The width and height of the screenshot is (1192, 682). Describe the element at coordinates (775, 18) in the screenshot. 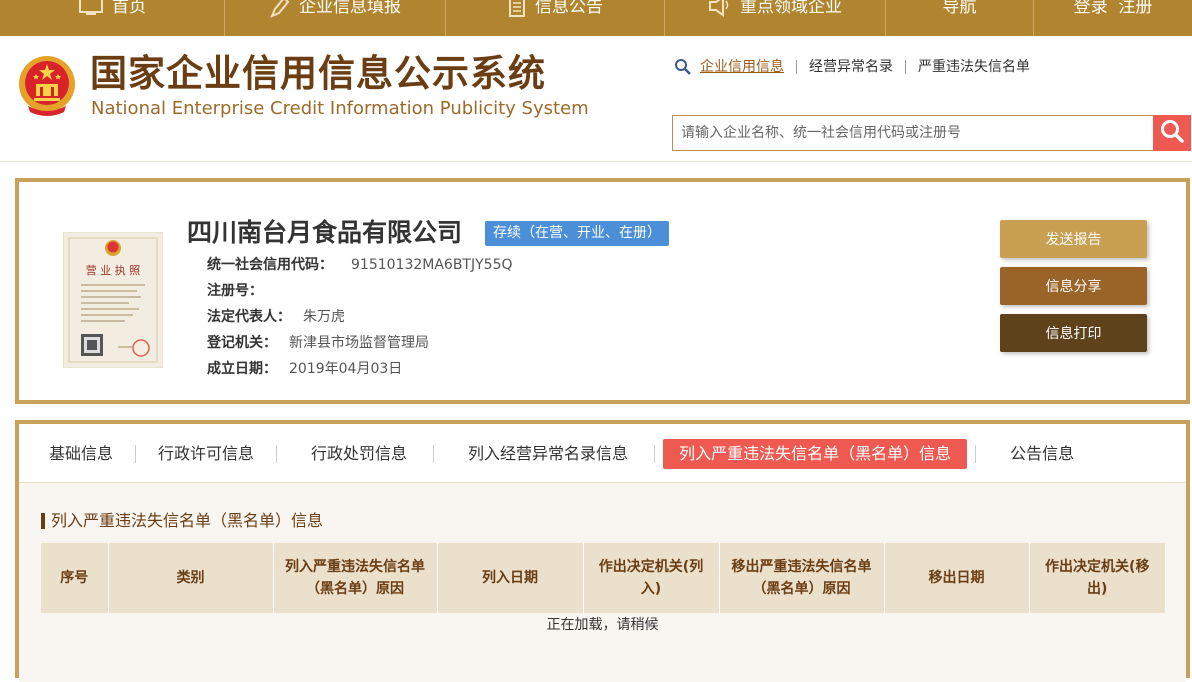

I see `nav-item-key-enterprises: 重点领域企业` at that location.